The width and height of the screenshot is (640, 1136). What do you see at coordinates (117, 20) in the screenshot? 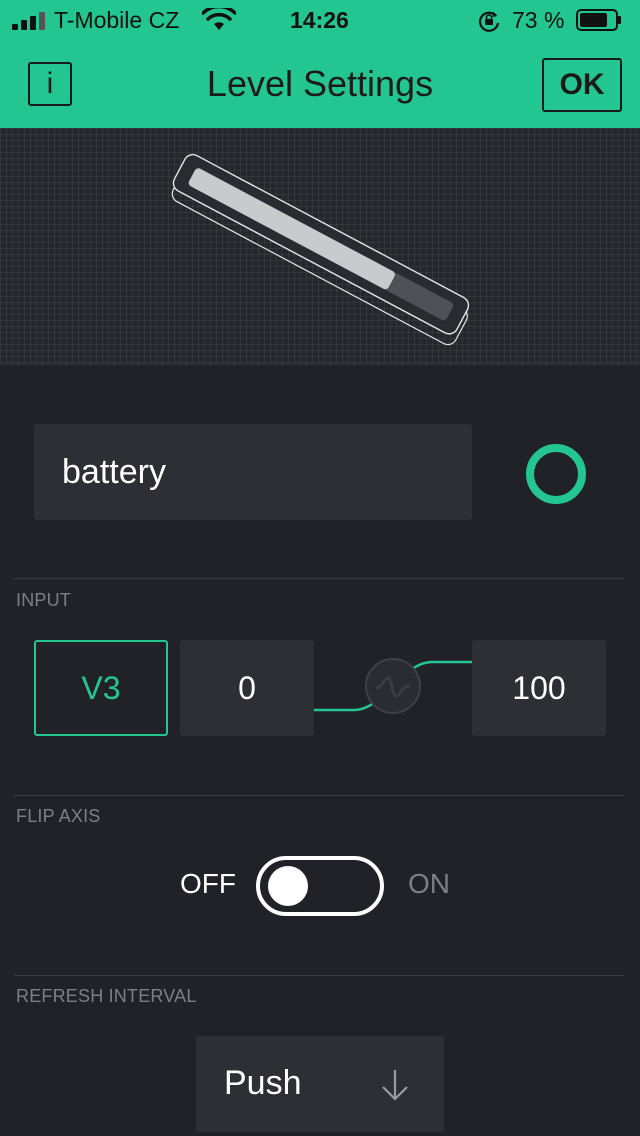
I see `carrier-name: T-Mobile CZ` at bounding box center [117, 20].